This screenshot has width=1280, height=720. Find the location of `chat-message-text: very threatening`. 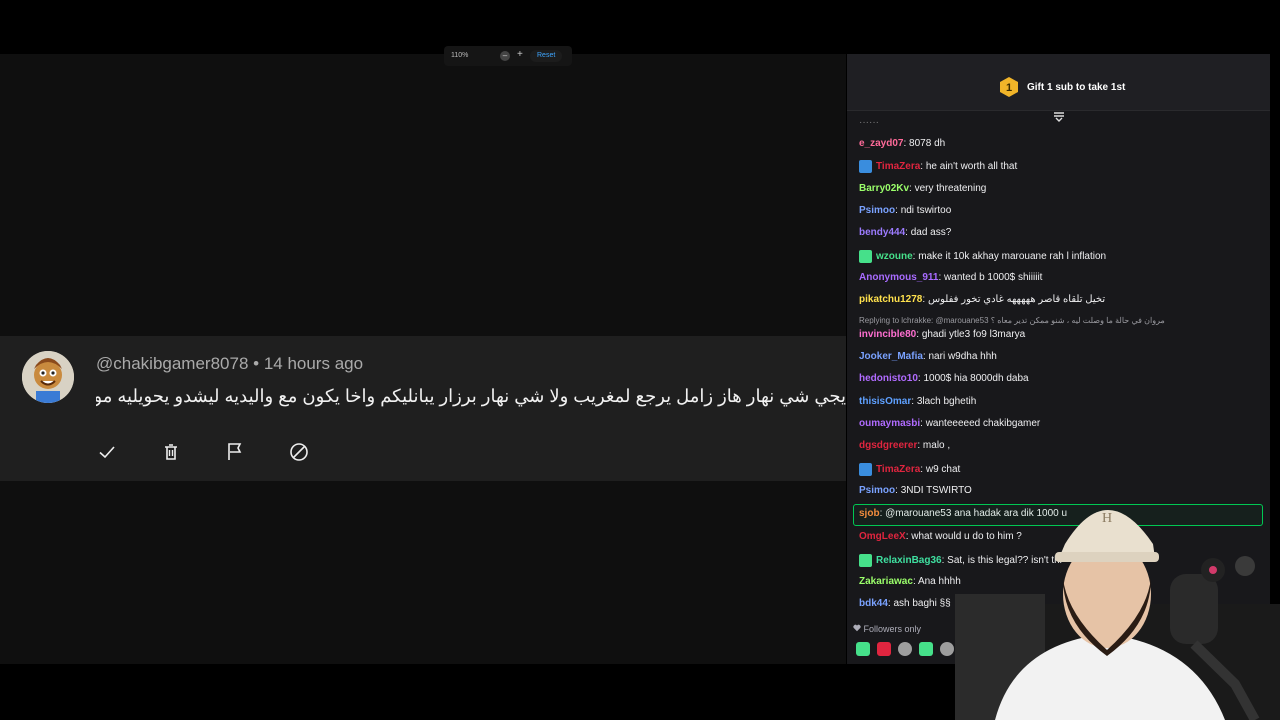

chat-message-text: very threatening is located at coordinates (950, 188).